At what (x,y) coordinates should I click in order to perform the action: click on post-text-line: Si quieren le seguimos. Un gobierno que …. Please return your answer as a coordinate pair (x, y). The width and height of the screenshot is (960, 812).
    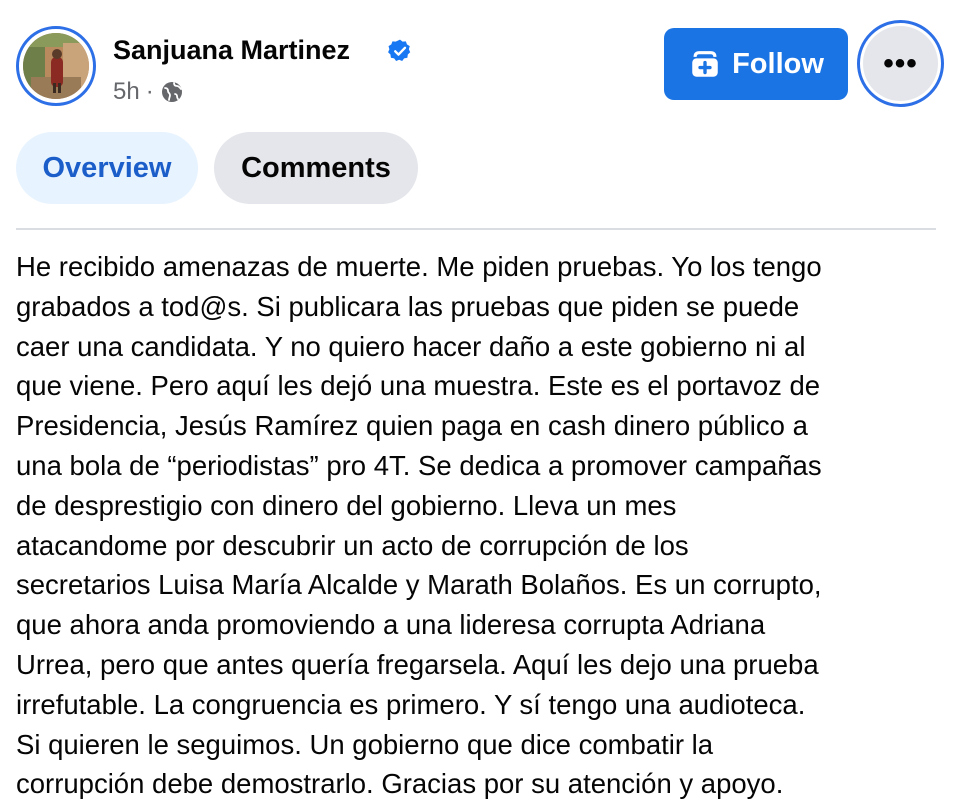
    Looking at the image, I should click on (365, 744).